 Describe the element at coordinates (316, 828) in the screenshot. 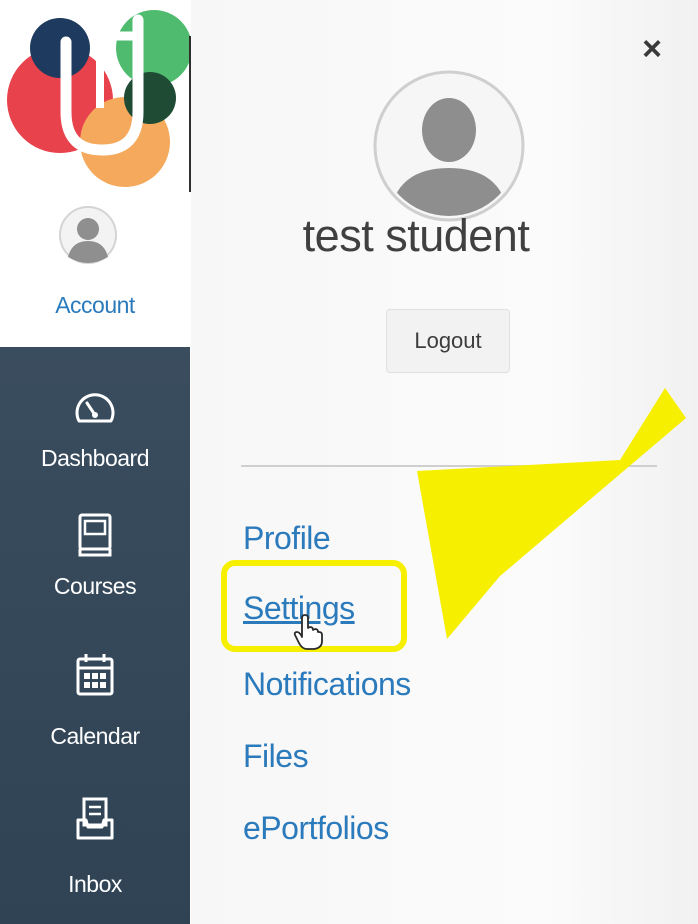

I see `eportfolios-link: ePortfolios` at that location.